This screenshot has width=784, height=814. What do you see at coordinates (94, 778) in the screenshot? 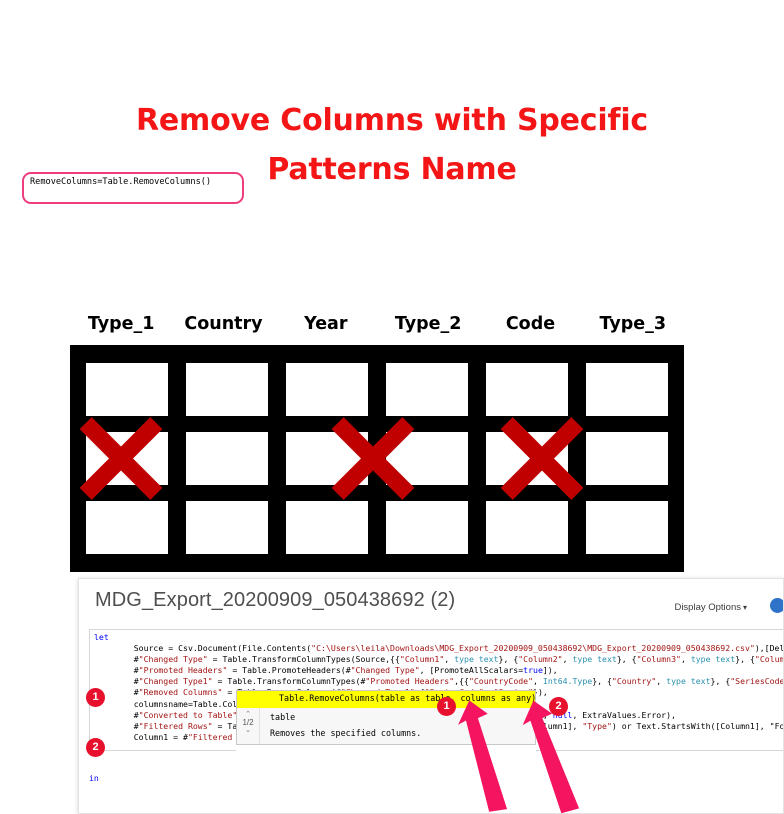
I see `code-keyword-in: in` at bounding box center [94, 778].